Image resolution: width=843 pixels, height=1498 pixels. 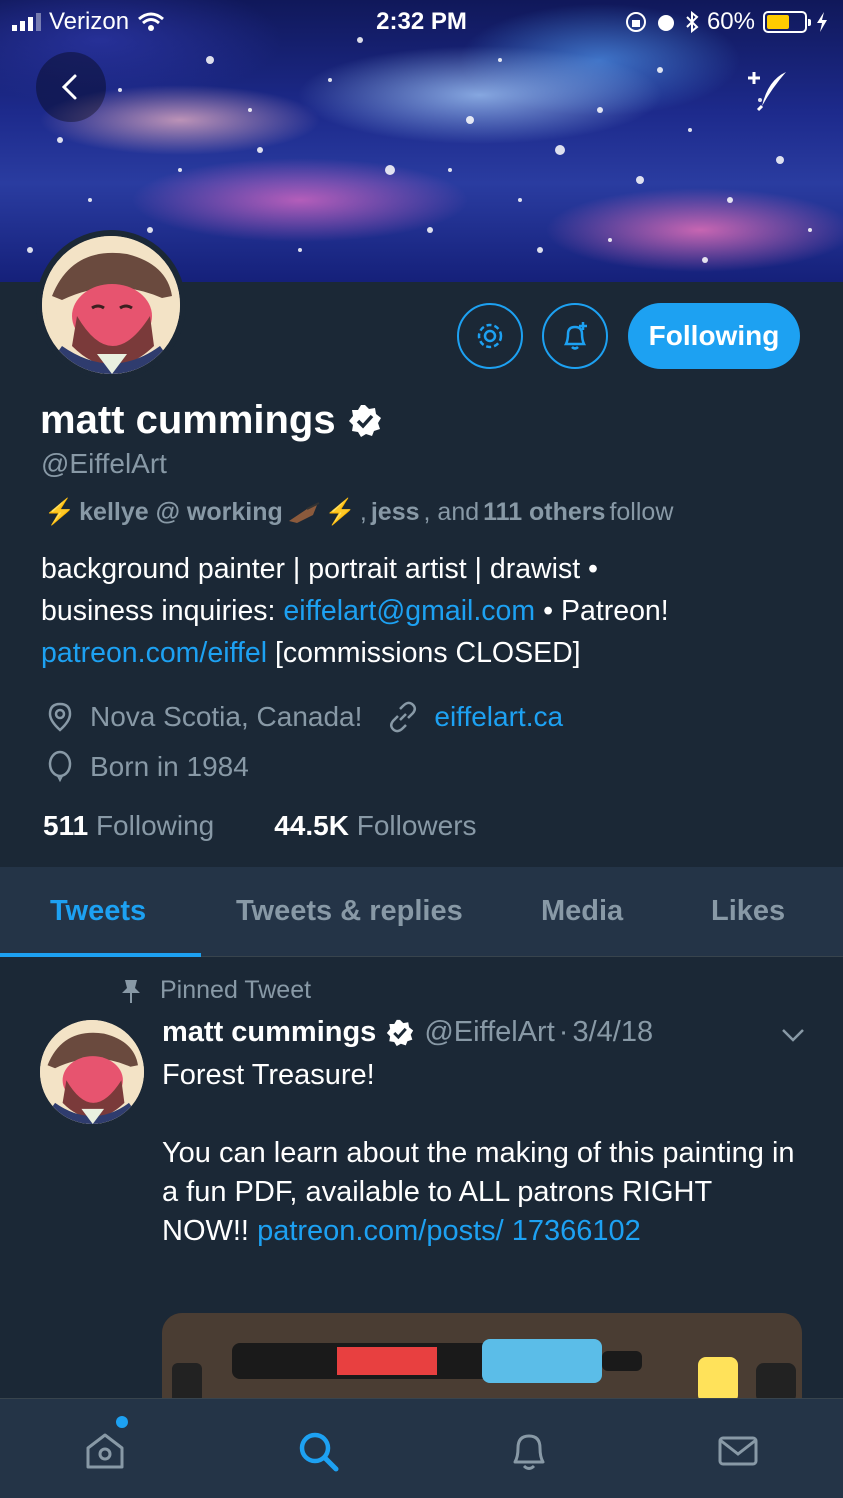 I want to click on following-count: 511, so click(x=66, y=825).